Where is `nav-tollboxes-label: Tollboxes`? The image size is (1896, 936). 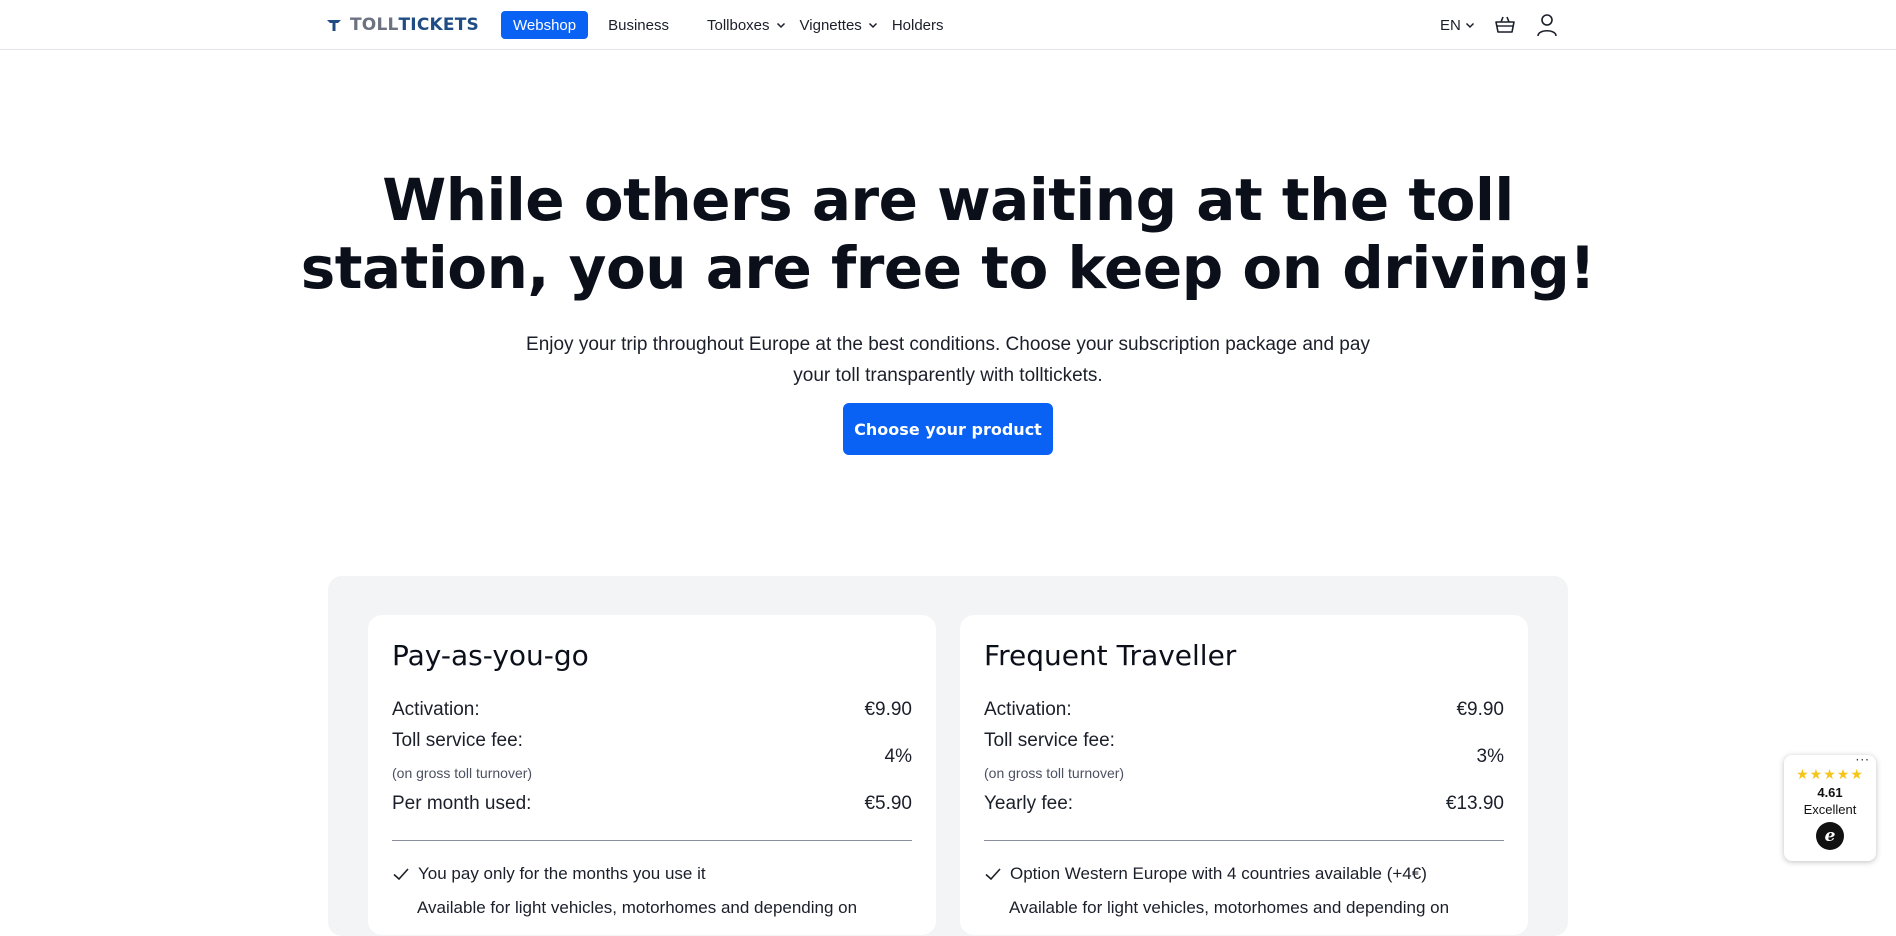
nav-tollboxes-label: Tollboxes is located at coordinates (738, 25).